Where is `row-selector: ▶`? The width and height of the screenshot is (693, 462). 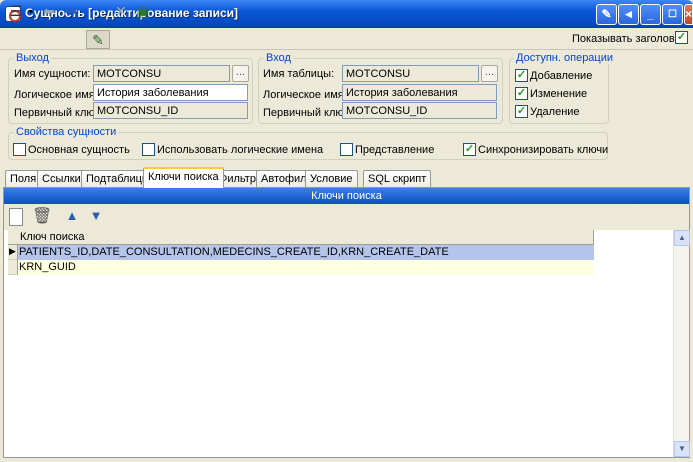 row-selector: ▶ is located at coordinates (13, 252).